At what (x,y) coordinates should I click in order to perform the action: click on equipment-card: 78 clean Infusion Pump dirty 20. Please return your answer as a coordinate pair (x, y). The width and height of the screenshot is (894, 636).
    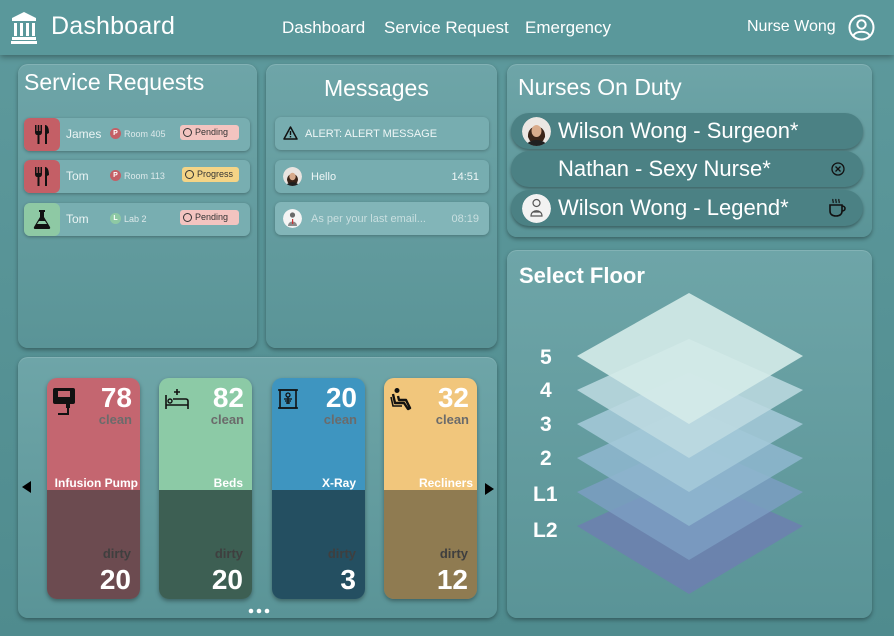
    Looking at the image, I should click on (93, 488).